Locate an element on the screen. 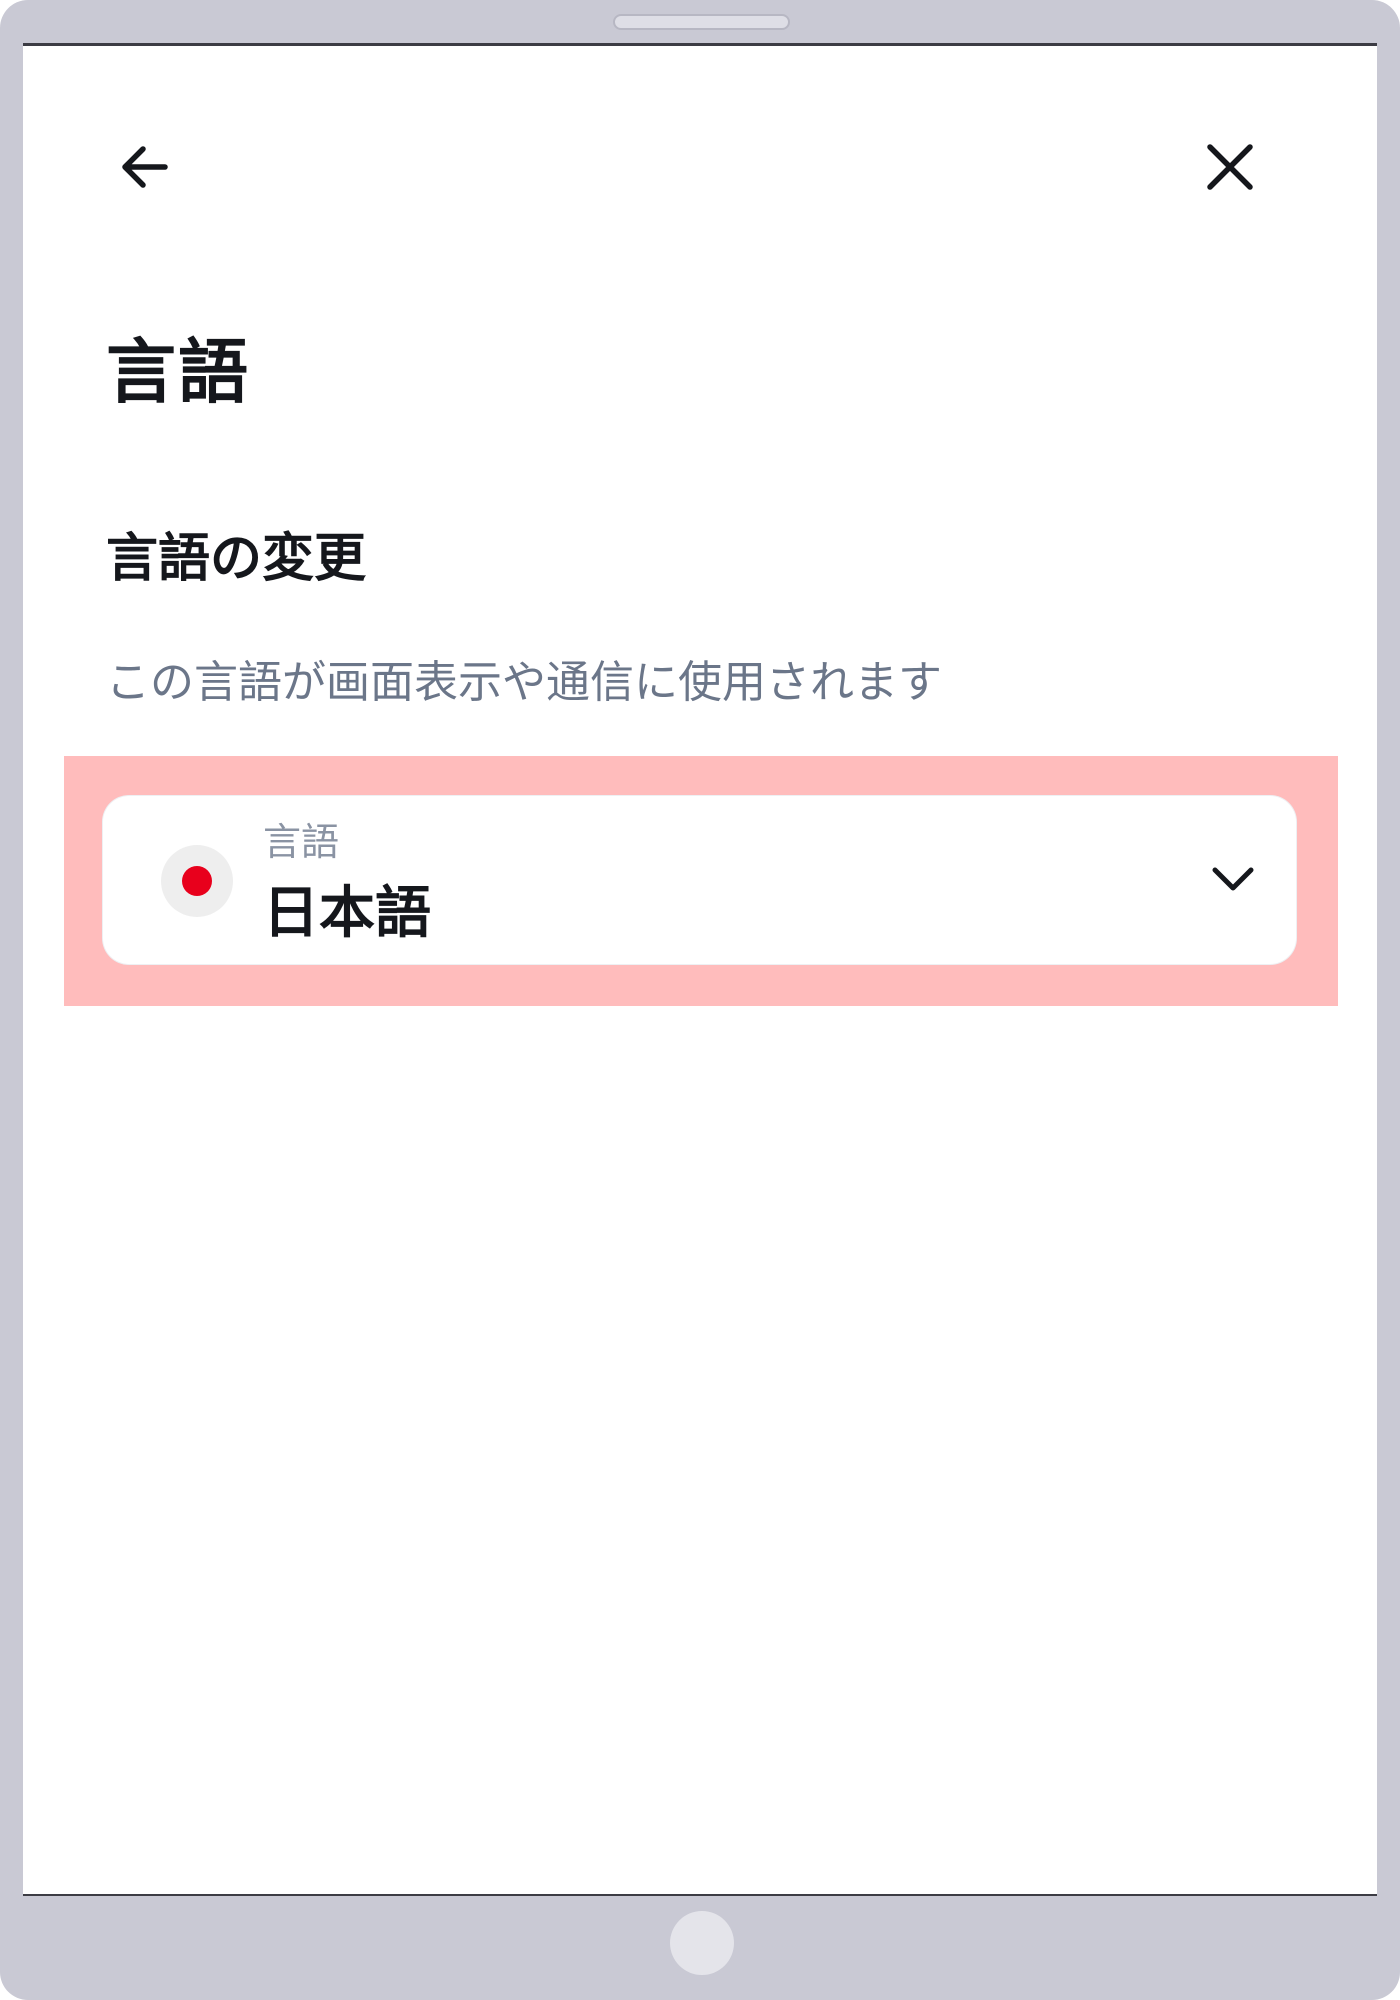 This screenshot has height=2000, width=1400. arrow-left-icon is located at coordinates (145, 167).